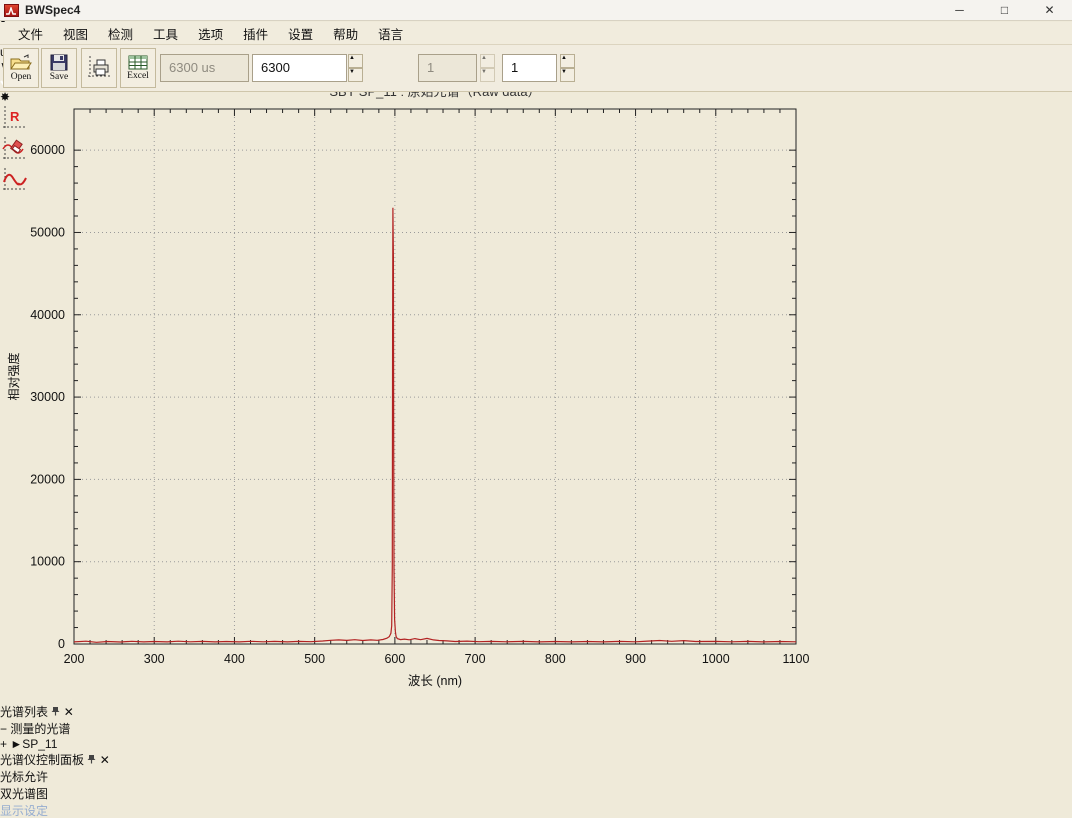 This screenshot has width=1072, height=818. I want to click on menu-item-2: 视图, so click(75, 33).